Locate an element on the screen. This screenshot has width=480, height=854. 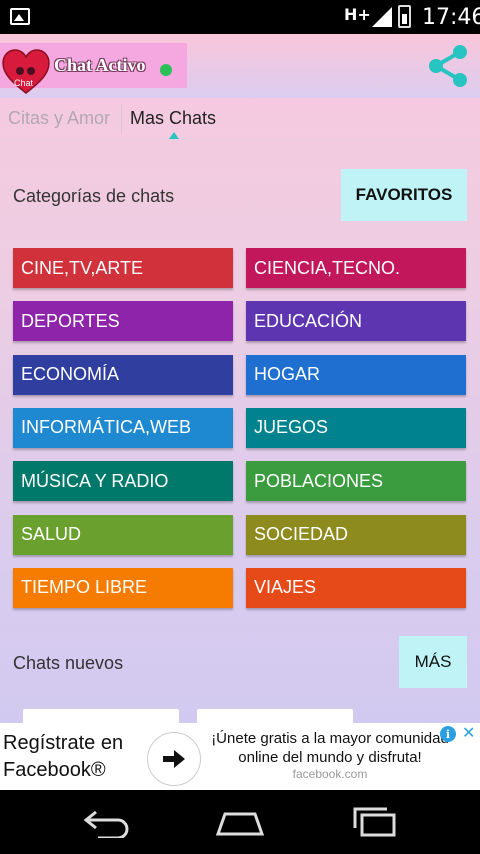
category-button: SOCIEDAD is located at coordinates (356, 534).